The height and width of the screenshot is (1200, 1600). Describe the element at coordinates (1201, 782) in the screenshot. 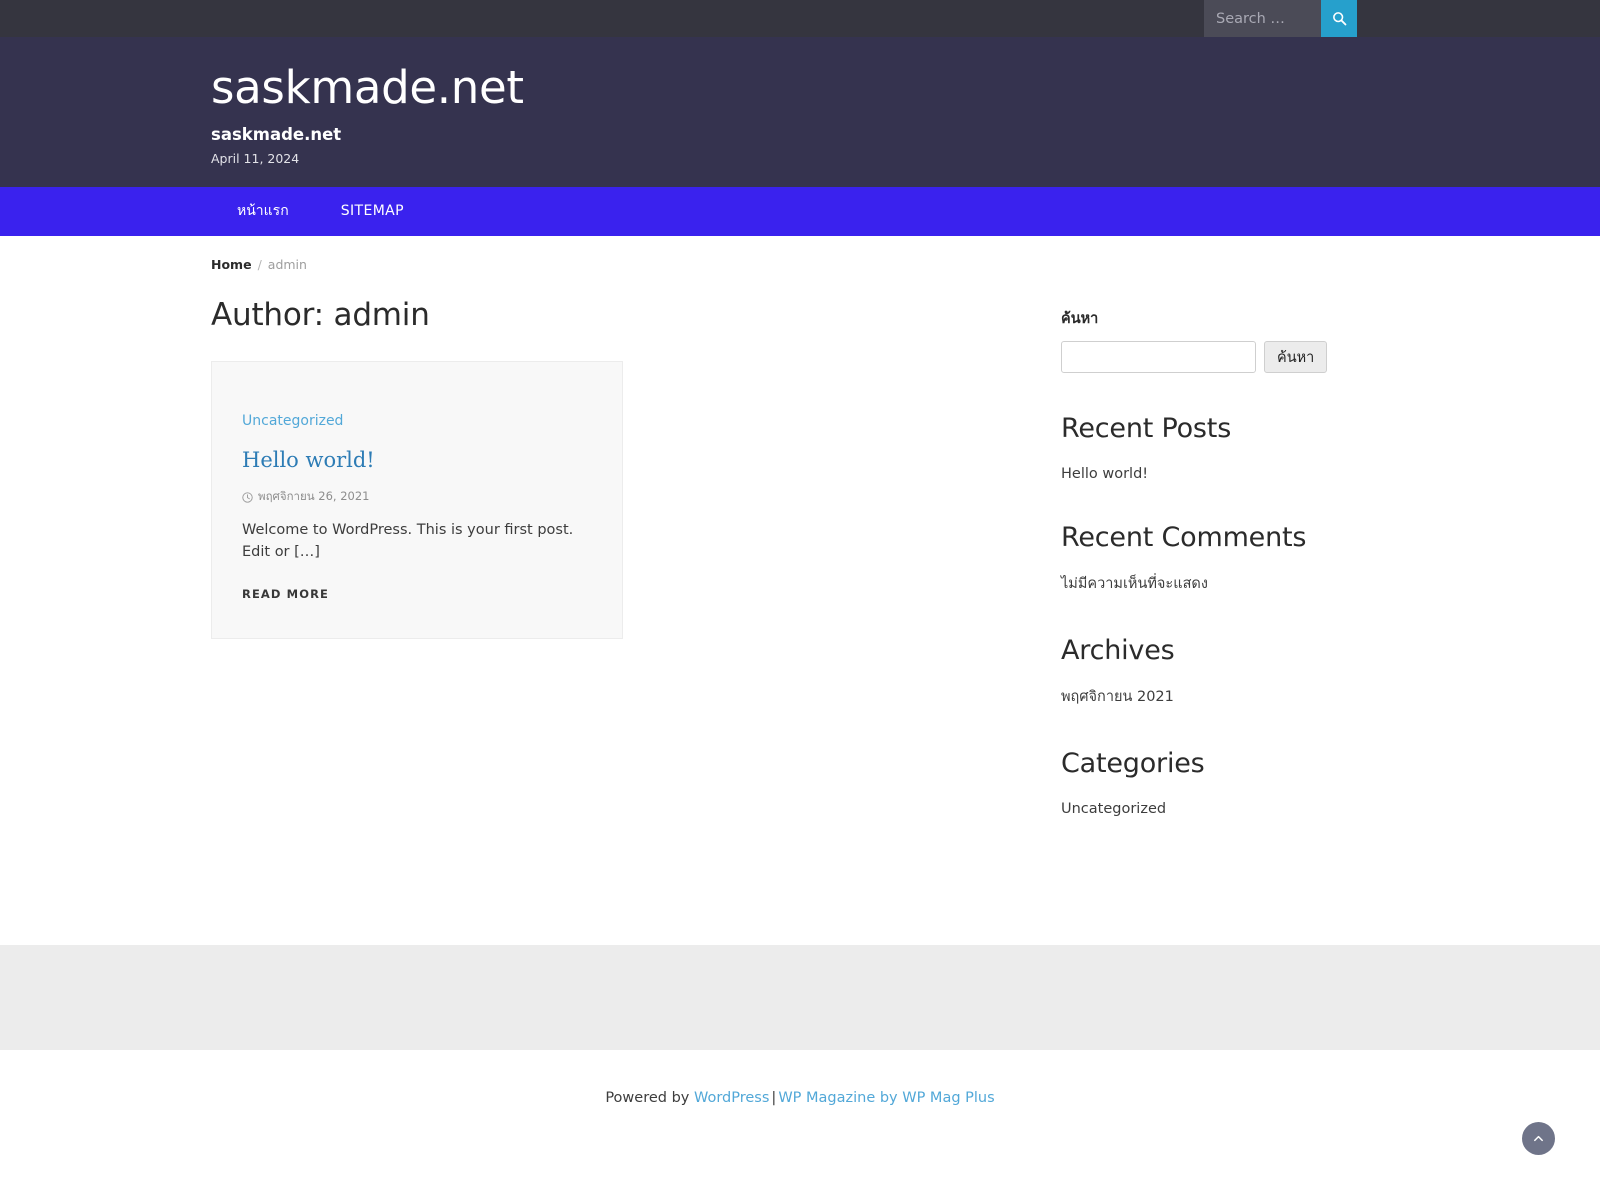

I see `widget-categories: Categories Uncategorized` at that location.